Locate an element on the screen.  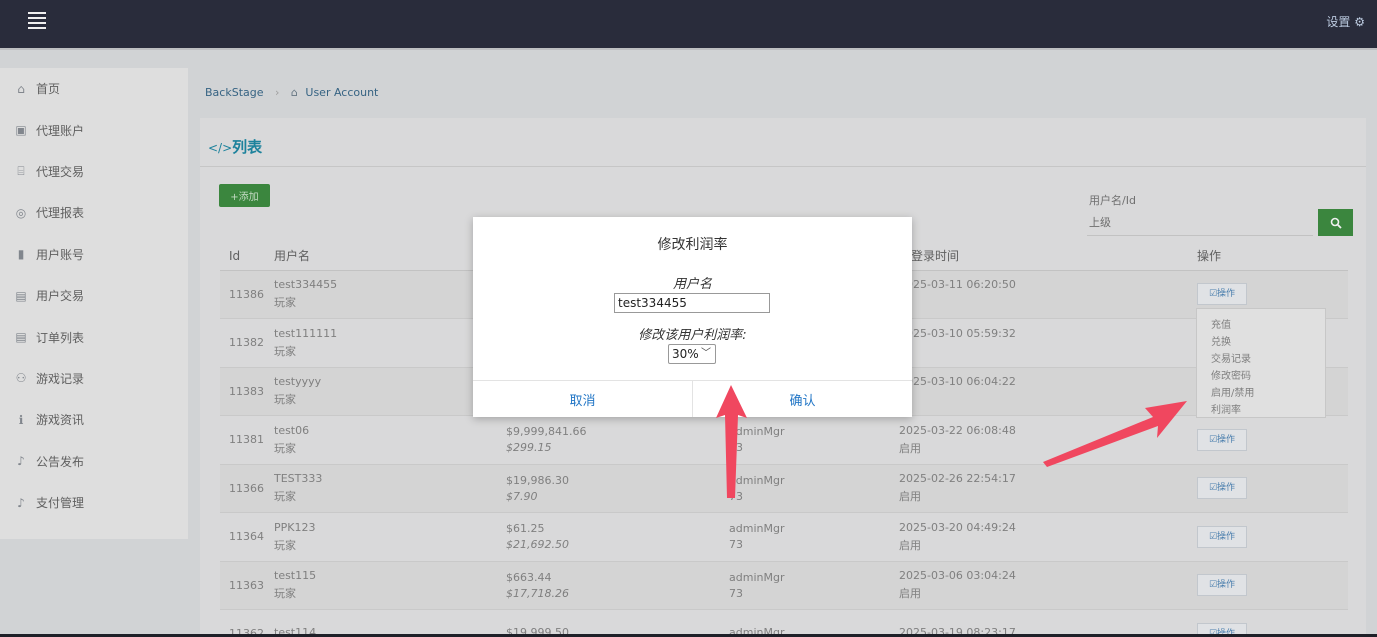
dialog-footer: 取消 确认 is located at coordinates (692, 398).